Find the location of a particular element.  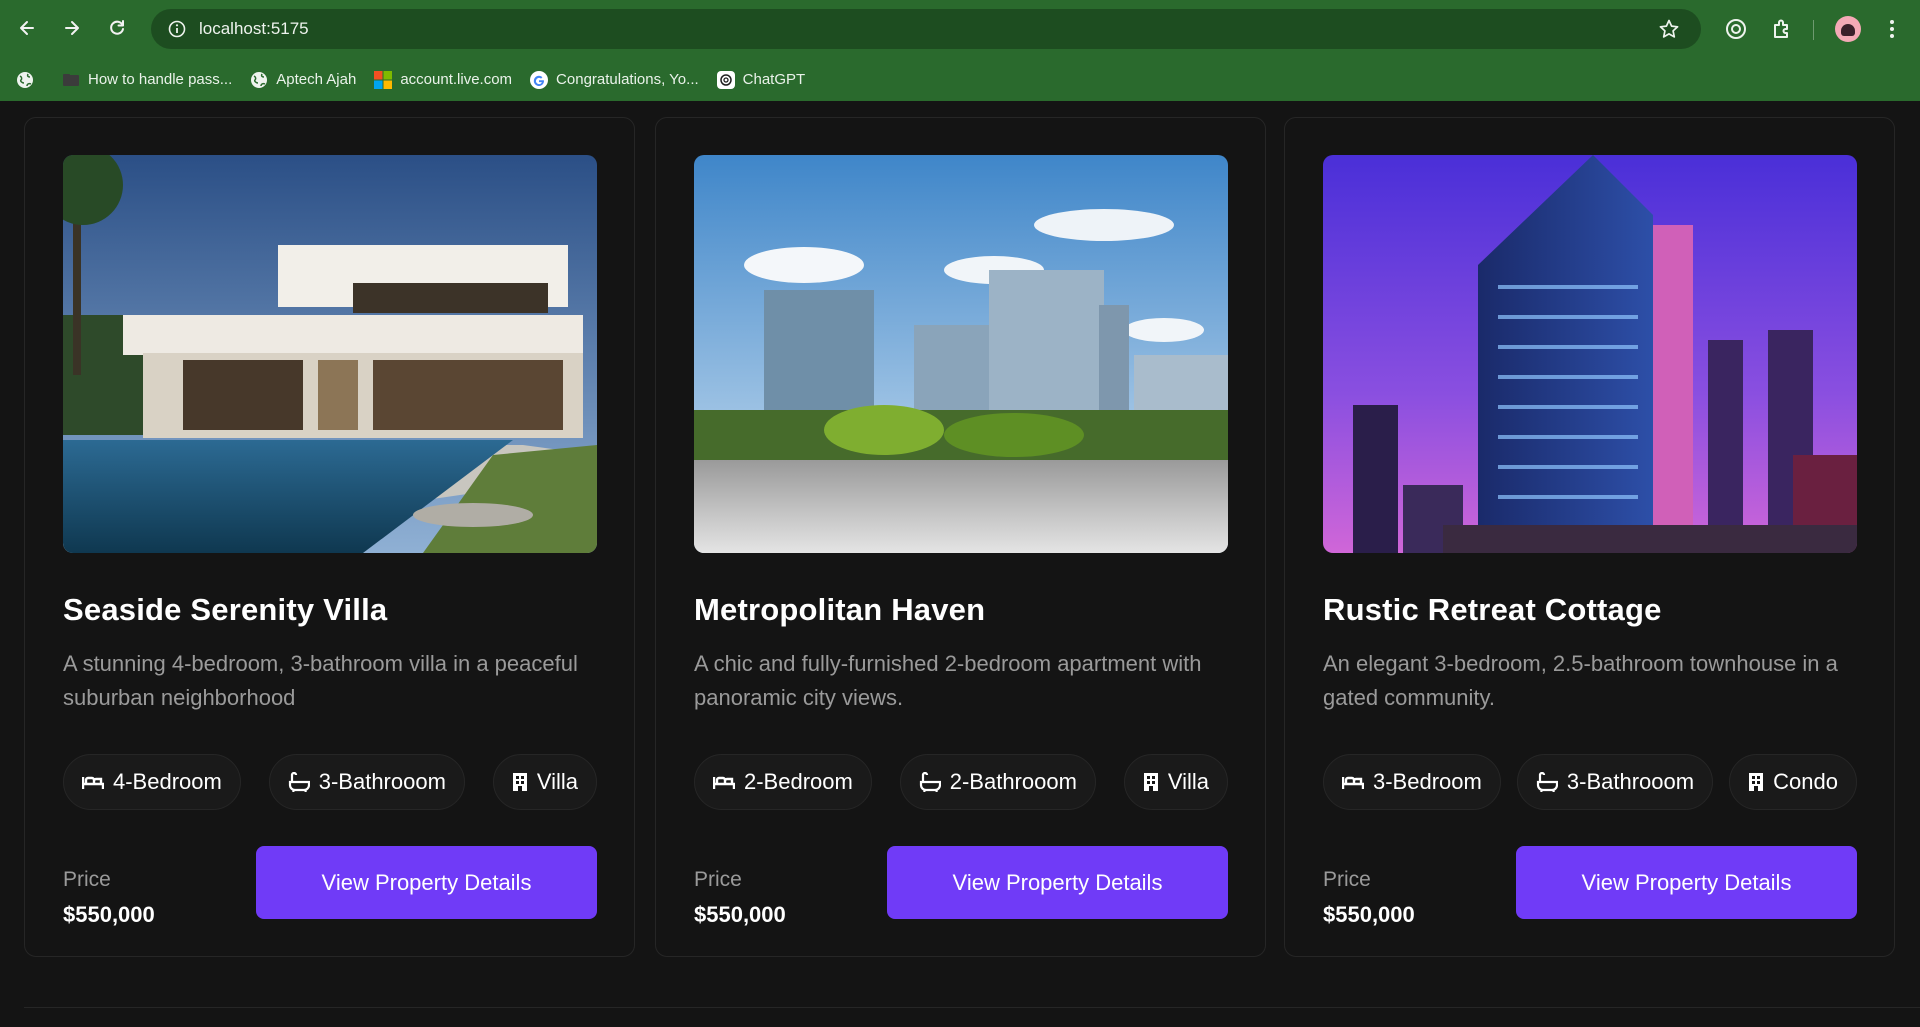

property-title: Metropolitan Haven is located at coordinates (840, 609).